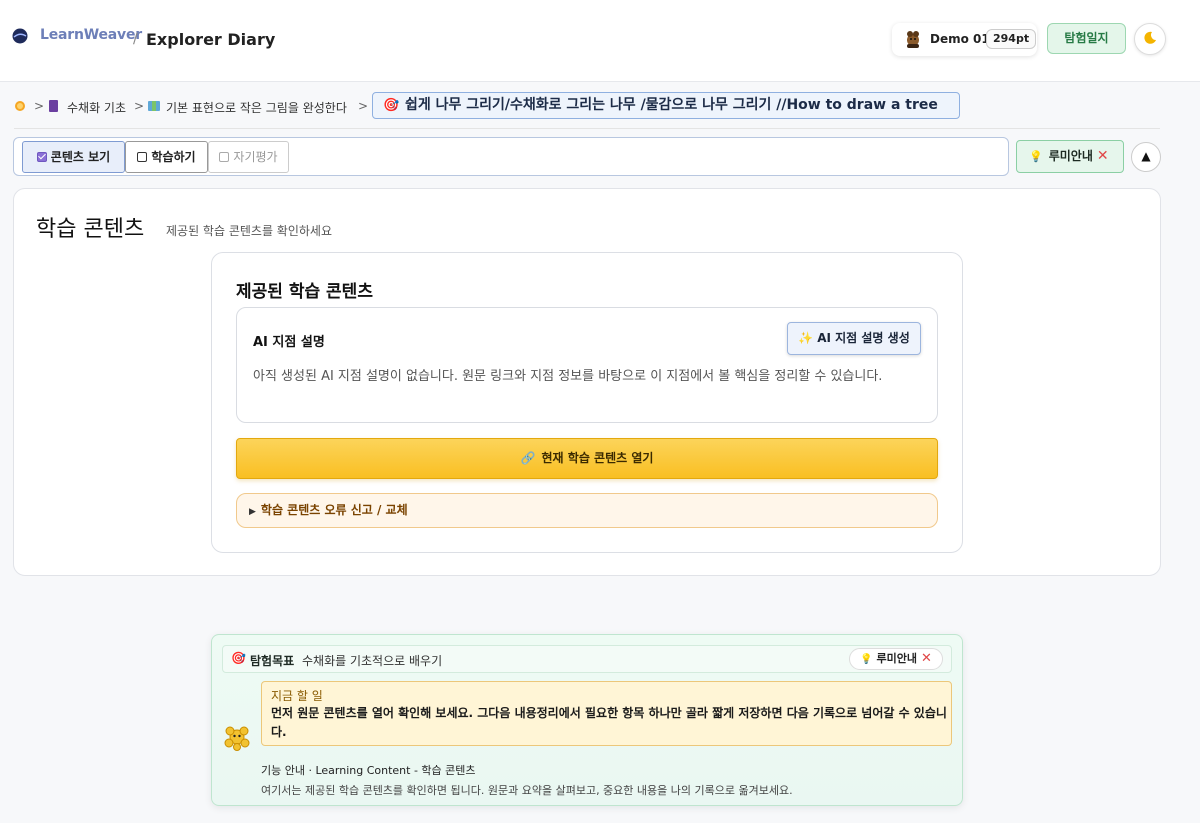 This screenshot has width=1200, height=823. What do you see at coordinates (304, 292) in the screenshot?
I see `content-card-title: 제공된 학습 콘텐츠` at bounding box center [304, 292].